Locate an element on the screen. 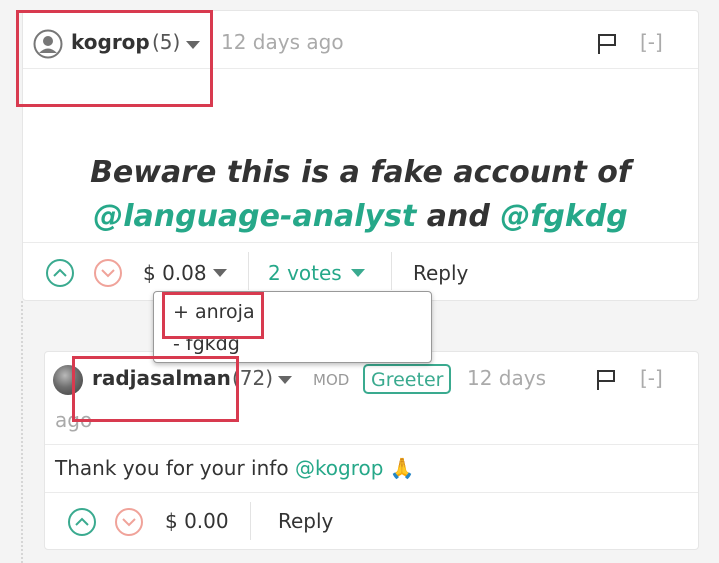 The width and height of the screenshot is (719, 563). thread-line is located at coordinates (22, 432).